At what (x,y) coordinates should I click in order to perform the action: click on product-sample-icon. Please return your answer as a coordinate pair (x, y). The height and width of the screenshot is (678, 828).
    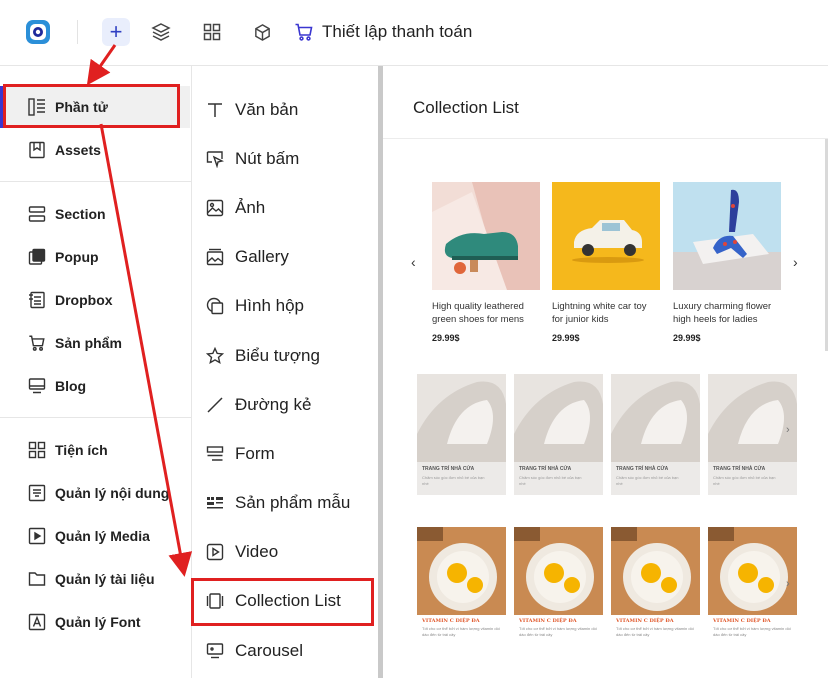
    Looking at the image, I should click on (215, 503).